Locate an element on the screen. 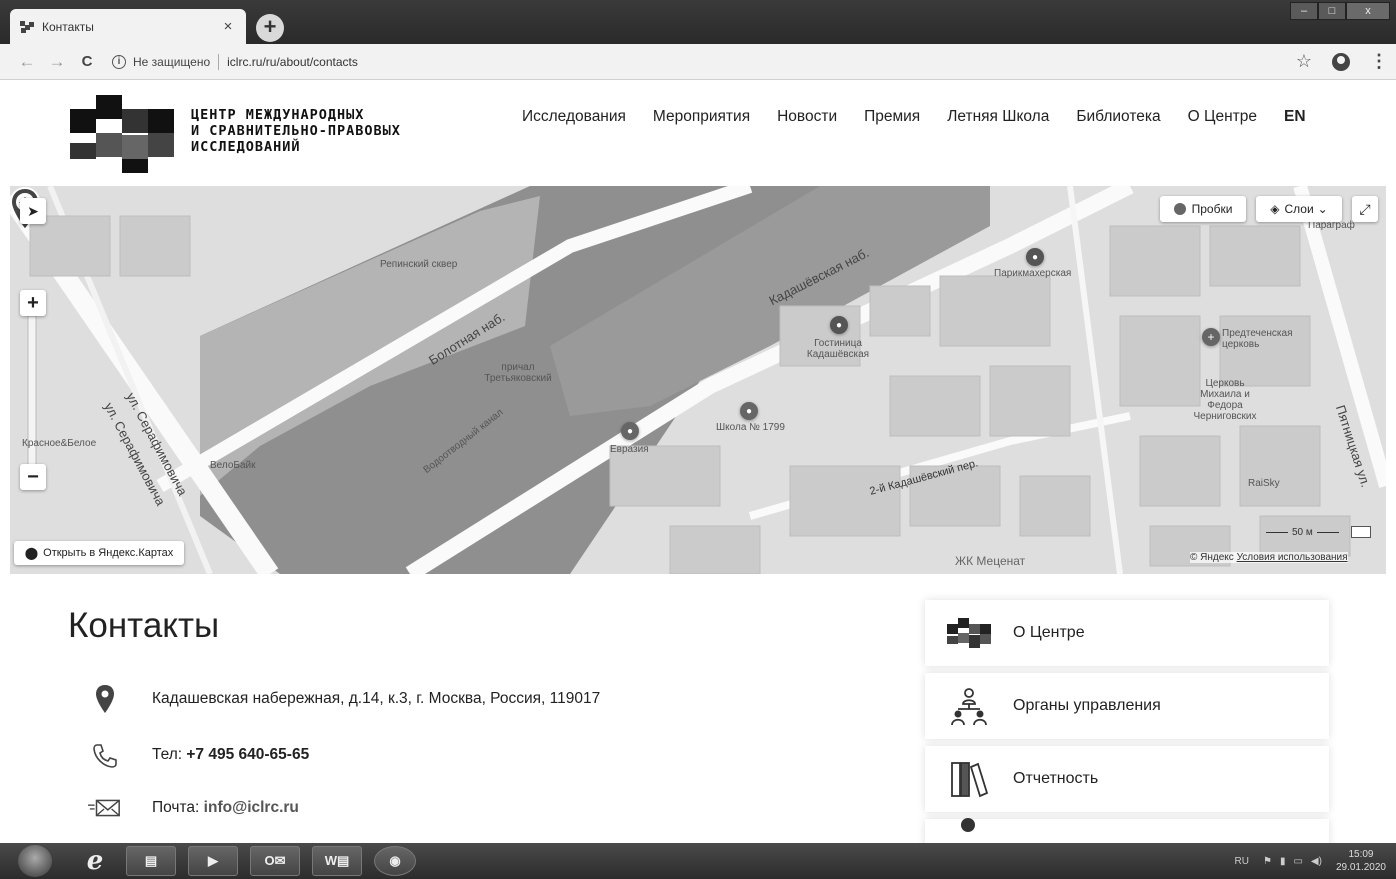 The image size is (1396, 879). logo-line-3: ИССЛЕДОВАНИЙ is located at coordinates (246, 147).